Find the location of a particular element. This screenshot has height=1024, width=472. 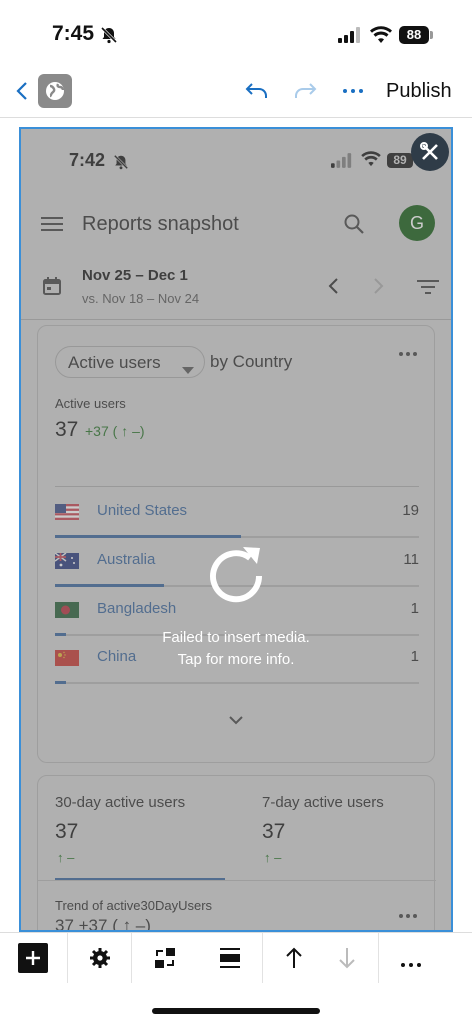

settings-icon is located at coordinates (100, 972).